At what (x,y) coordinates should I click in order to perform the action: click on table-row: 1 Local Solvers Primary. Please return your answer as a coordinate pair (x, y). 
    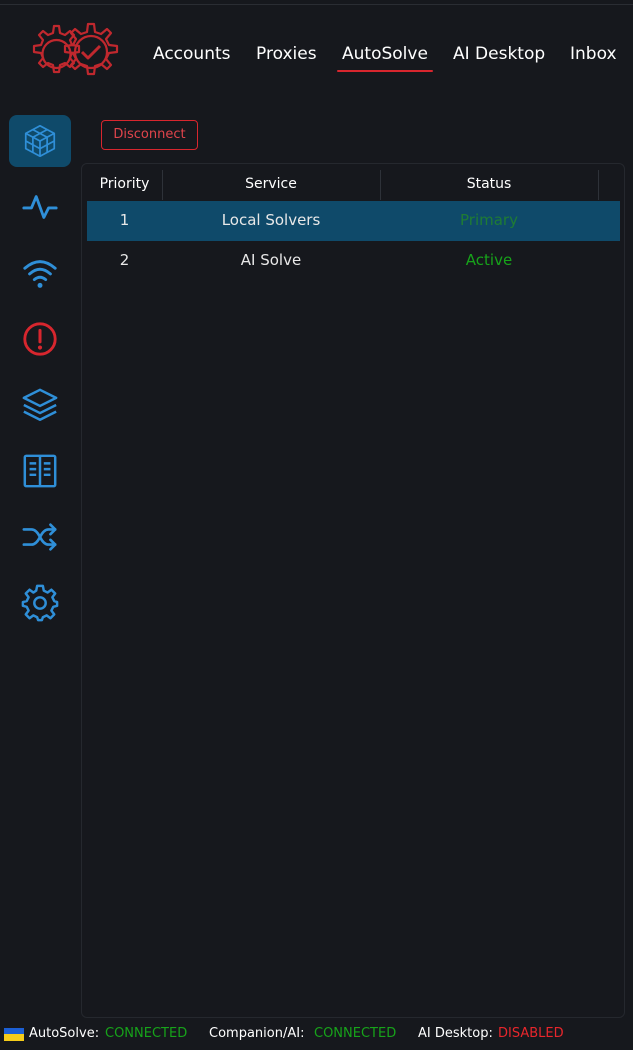
    Looking at the image, I should click on (353, 221).